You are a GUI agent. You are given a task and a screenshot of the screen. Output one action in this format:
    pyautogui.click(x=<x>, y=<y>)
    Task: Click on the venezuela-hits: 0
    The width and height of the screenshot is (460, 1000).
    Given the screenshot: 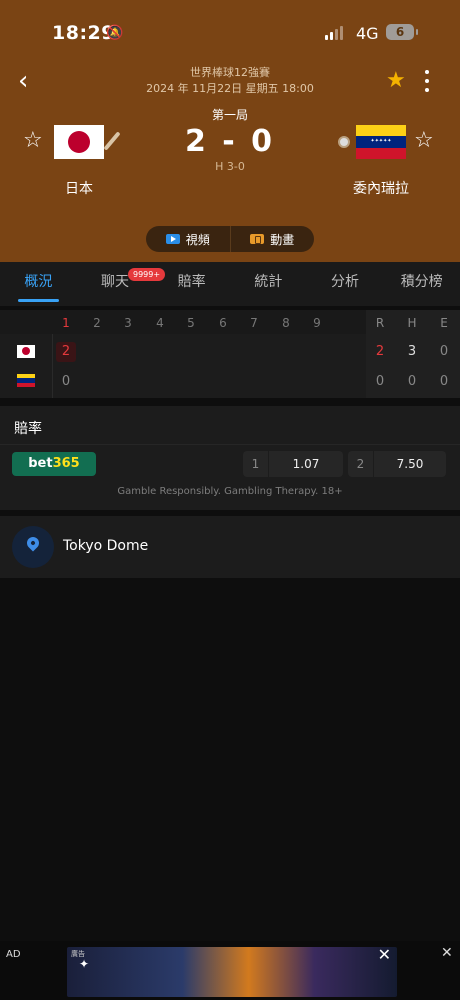 What is the action you would take?
    pyautogui.click(x=412, y=381)
    